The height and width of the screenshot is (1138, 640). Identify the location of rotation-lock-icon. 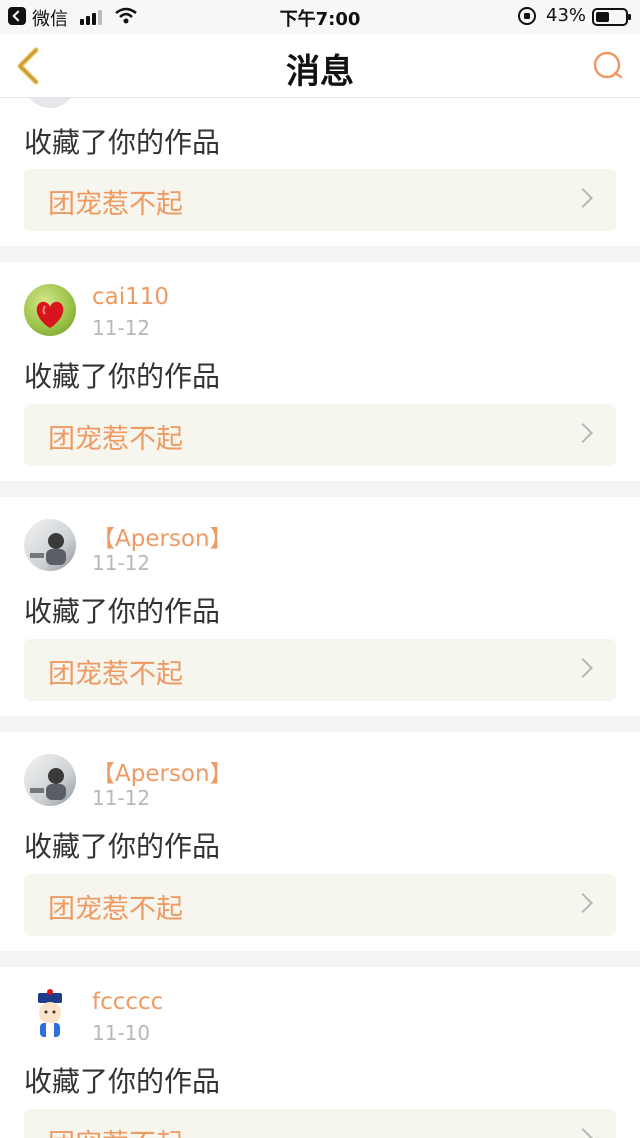
(527, 16).